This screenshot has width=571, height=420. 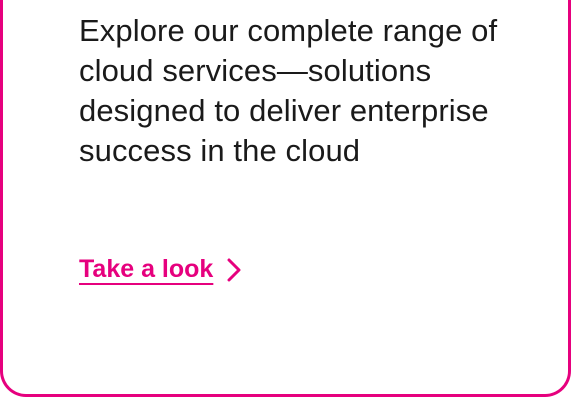 What do you see at coordinates (146, 269) in the screenshot?
I see `take-a-look-label: Take a look` at bounding box center [146, 269].